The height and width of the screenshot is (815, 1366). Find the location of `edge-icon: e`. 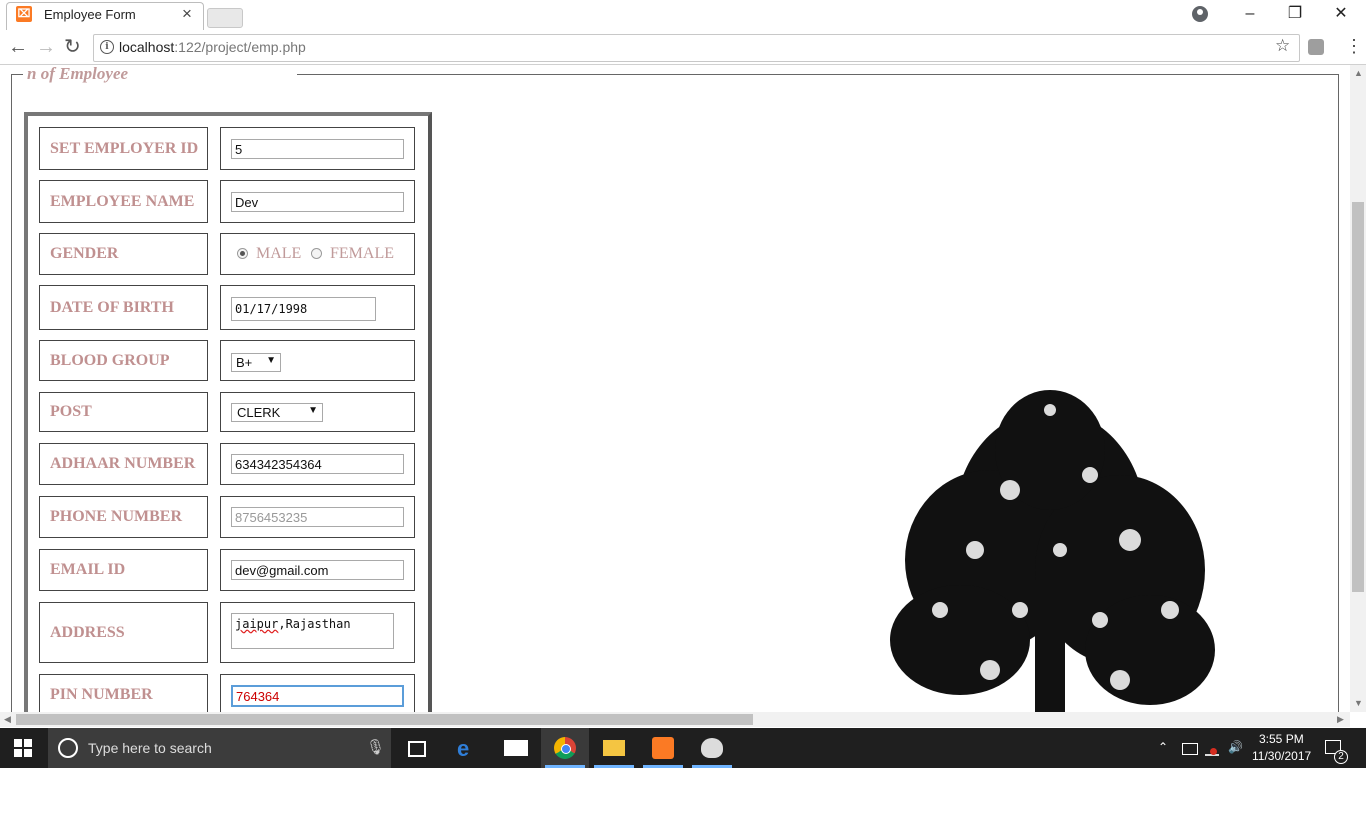

edge-icon: e is located at coordinates (463, 748).